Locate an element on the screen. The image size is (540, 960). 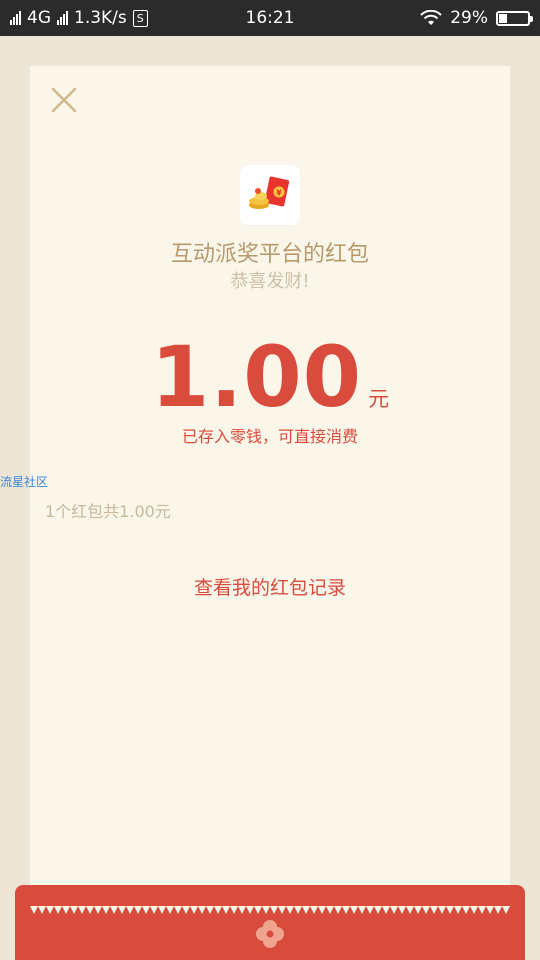
battery-icon is located at coordinates (514, 18).